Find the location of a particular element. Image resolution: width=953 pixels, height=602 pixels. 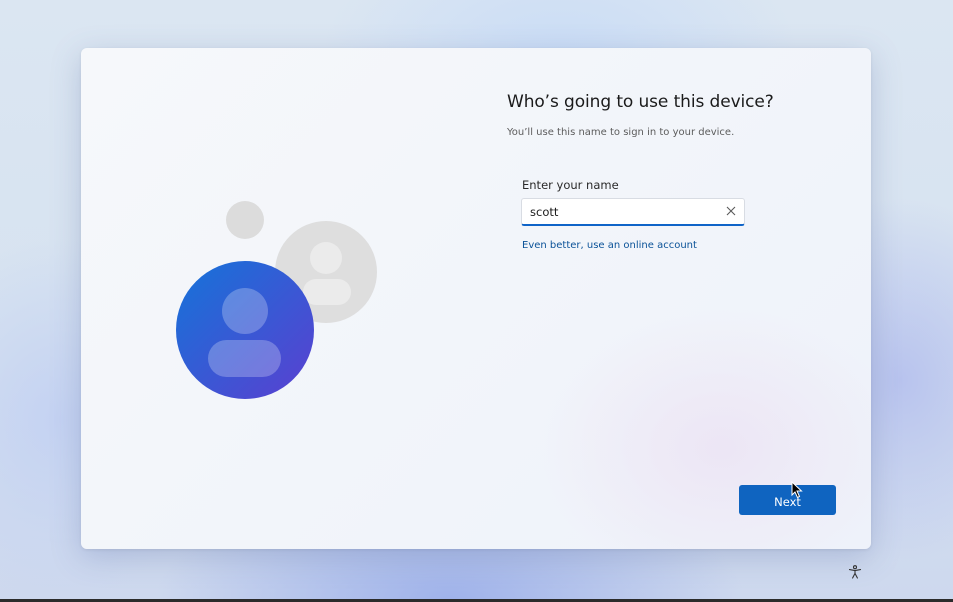

page-title: Who’s going to use this device? is located at coordinates (640, 102).